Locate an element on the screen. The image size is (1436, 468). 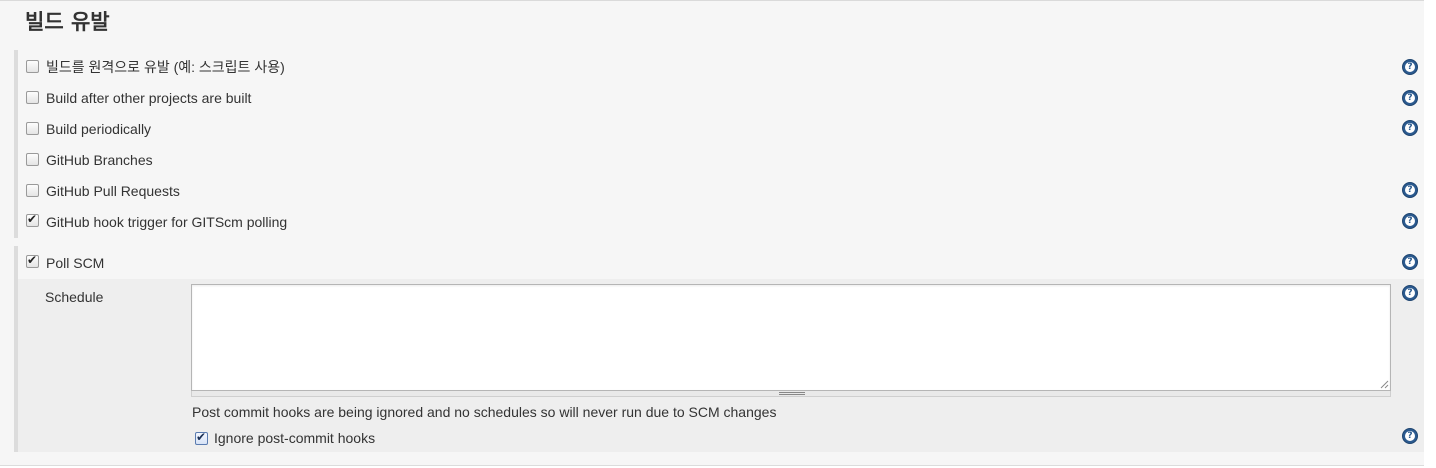
trigger-label-github-branches: GitHub Branches is located at coordinates (99, 160).